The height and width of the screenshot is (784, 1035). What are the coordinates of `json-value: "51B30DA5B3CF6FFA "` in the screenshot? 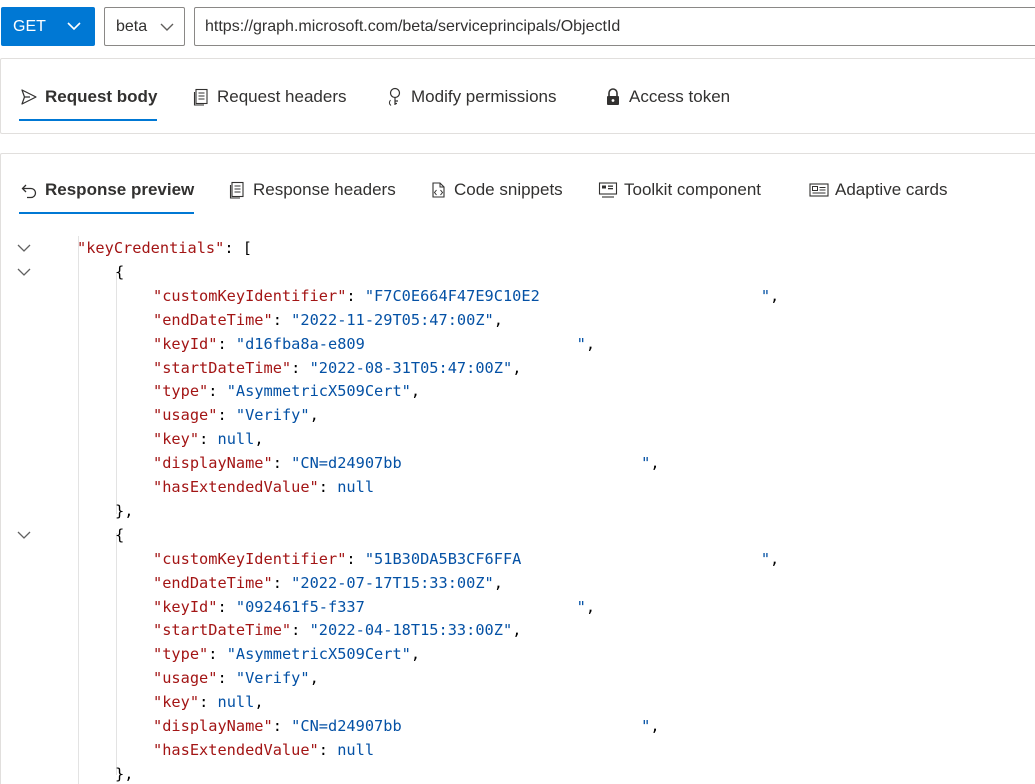 It's located at (567, 558).